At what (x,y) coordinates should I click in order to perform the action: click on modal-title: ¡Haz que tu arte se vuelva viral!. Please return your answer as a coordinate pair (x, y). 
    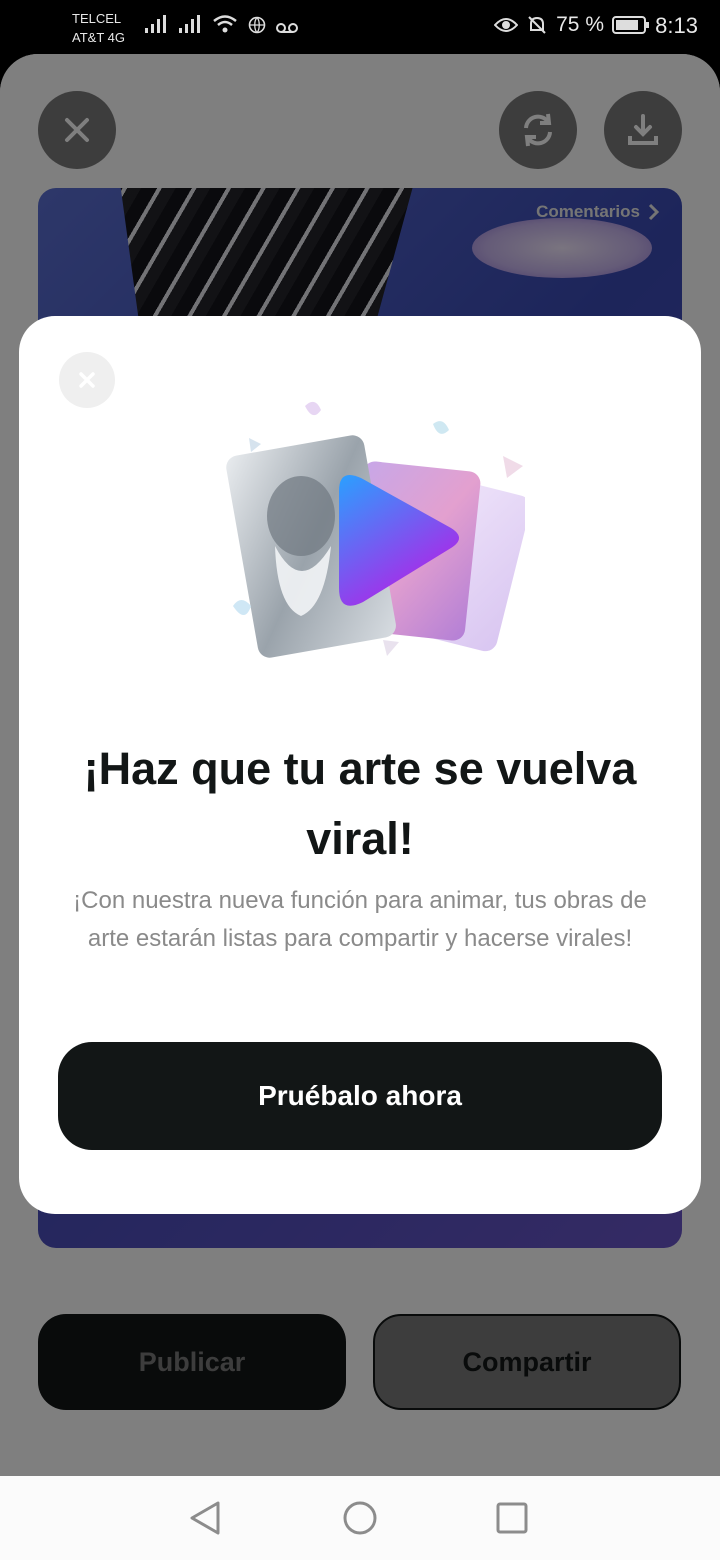
    Looking at the image, I should click on (360, 803).